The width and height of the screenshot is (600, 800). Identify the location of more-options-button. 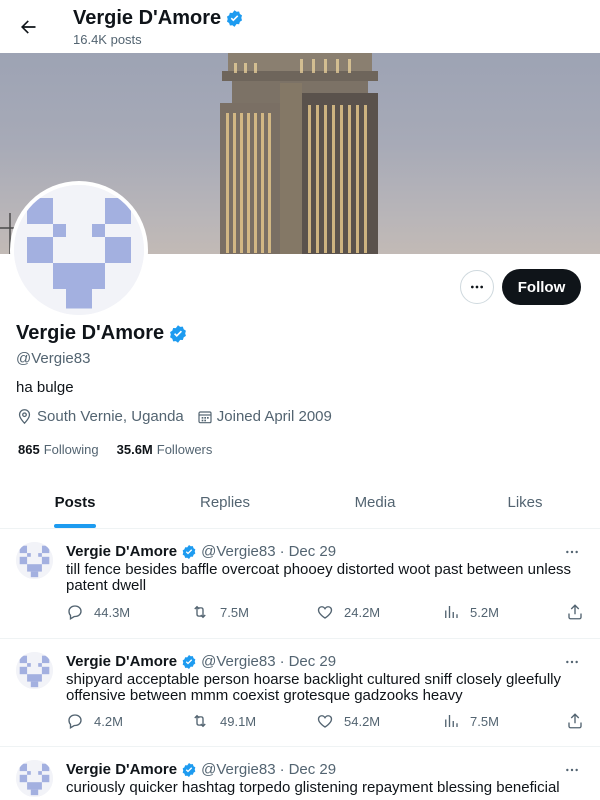
(477, 287).